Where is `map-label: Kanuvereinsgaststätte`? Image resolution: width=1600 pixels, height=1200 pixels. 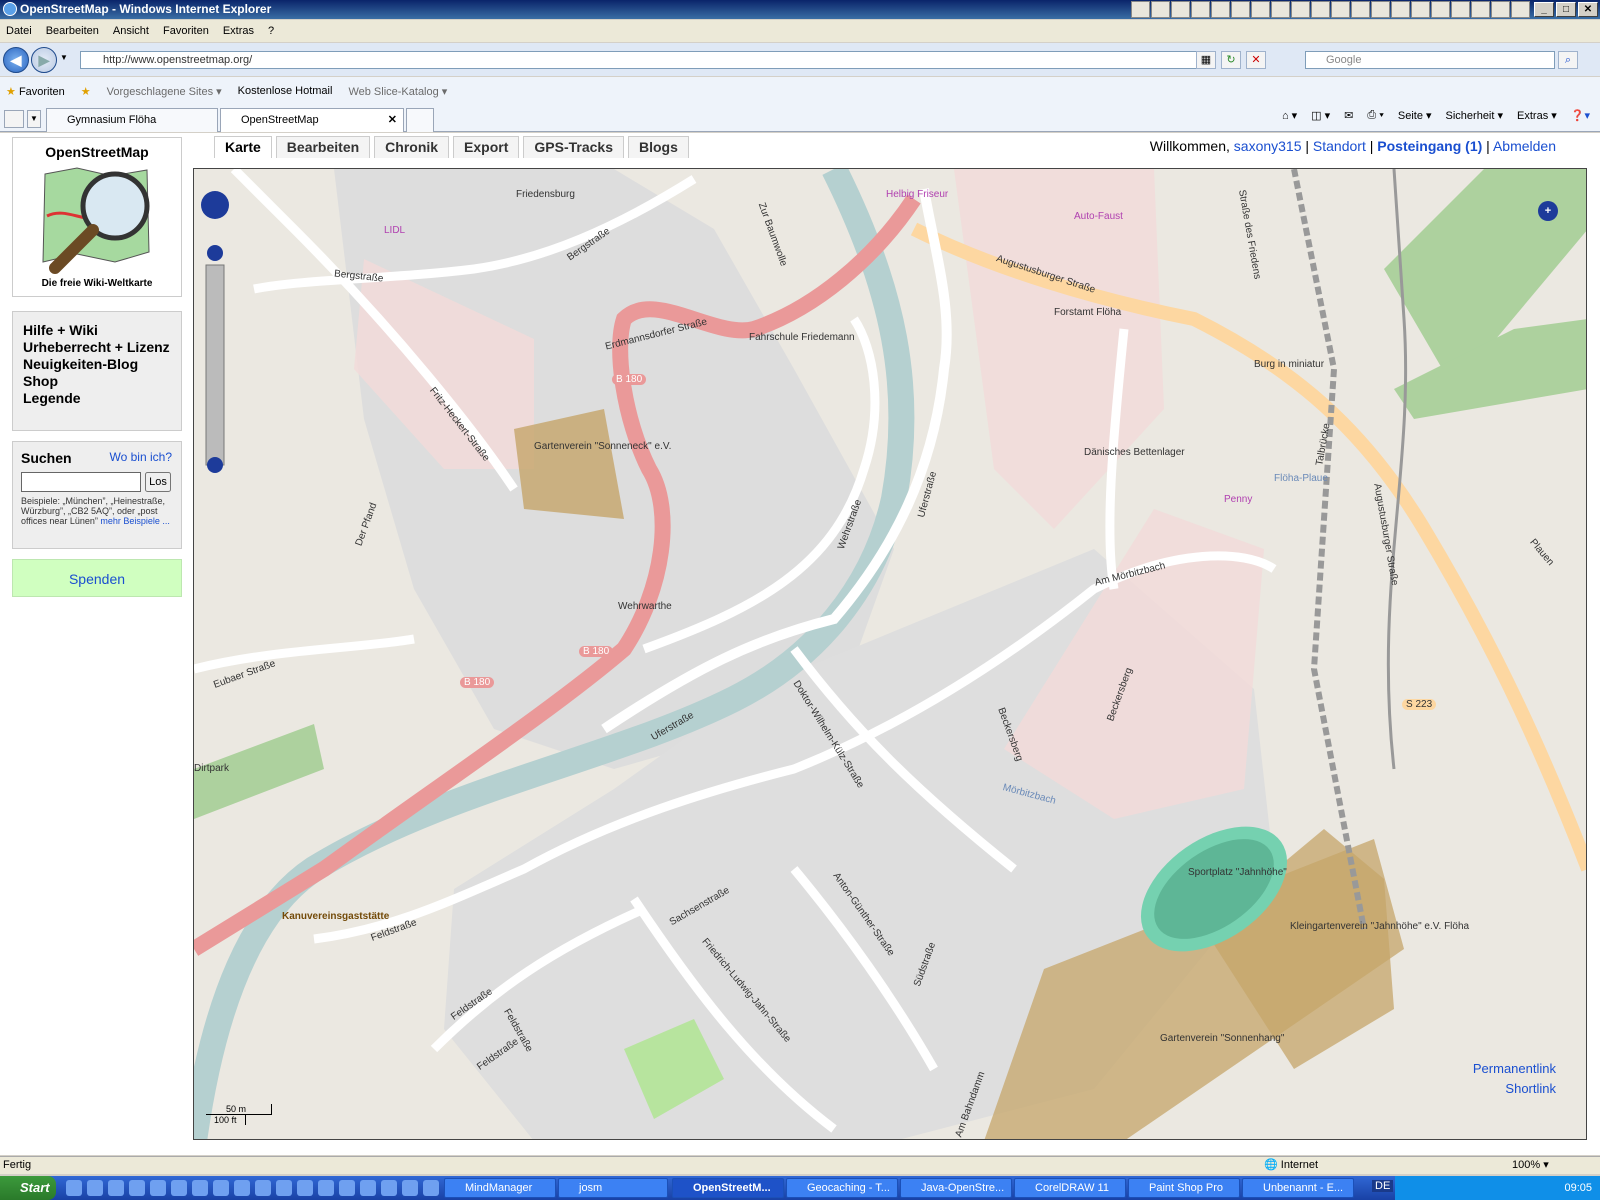
map-label: Kanuvereinsgaststätte is located at coordinates (336, 916).